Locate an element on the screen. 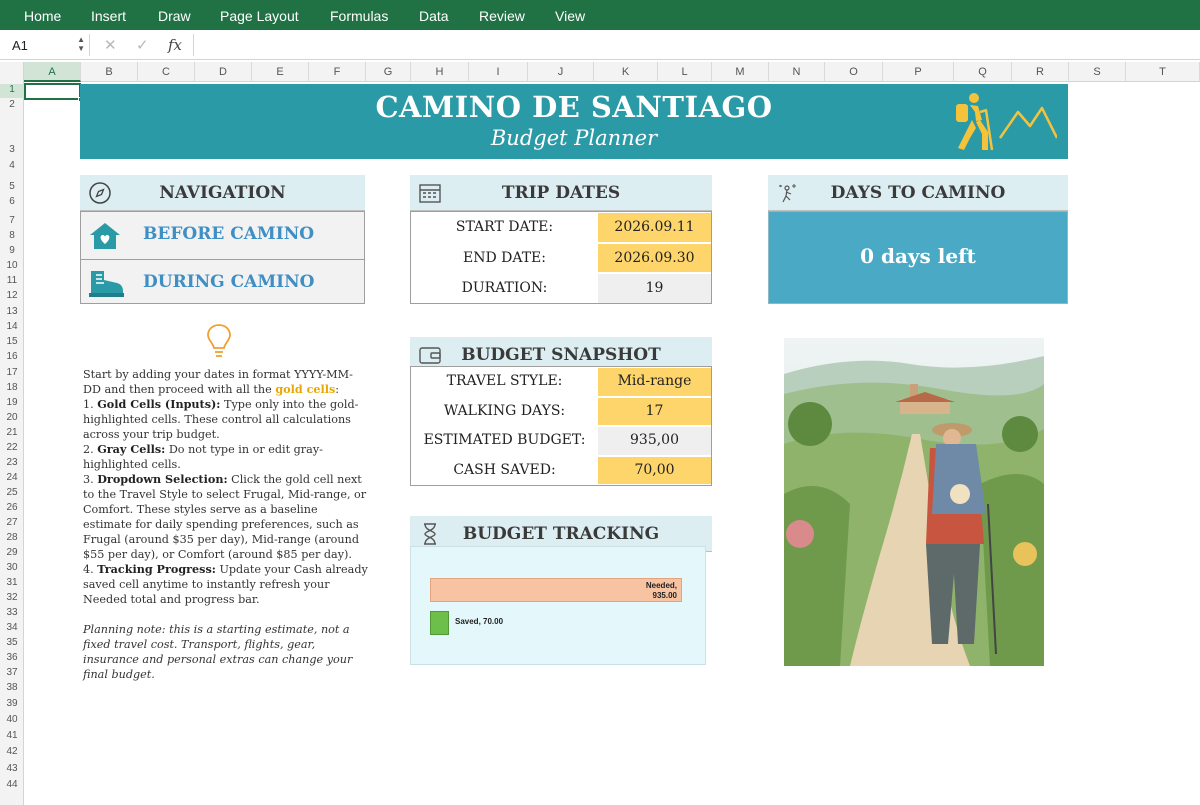 The height and width of the screenshot is (805, 1200). row-header-28: 28 is located at coordinates (12, 539).